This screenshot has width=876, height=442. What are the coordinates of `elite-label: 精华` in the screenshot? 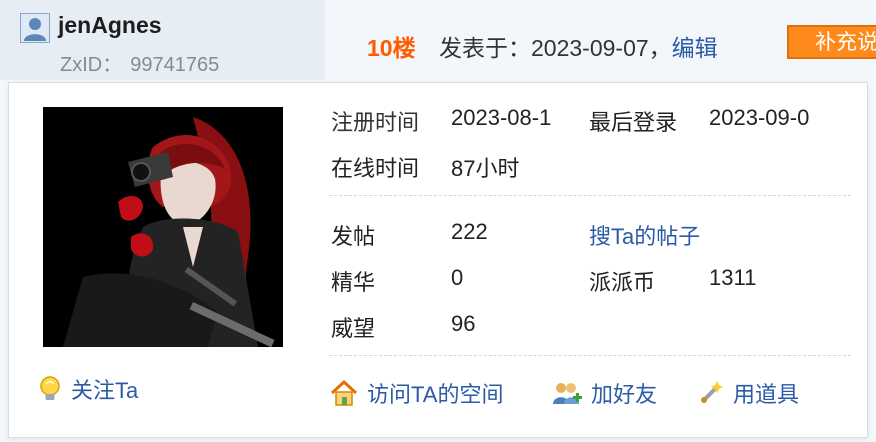 It's located at (353, 282).